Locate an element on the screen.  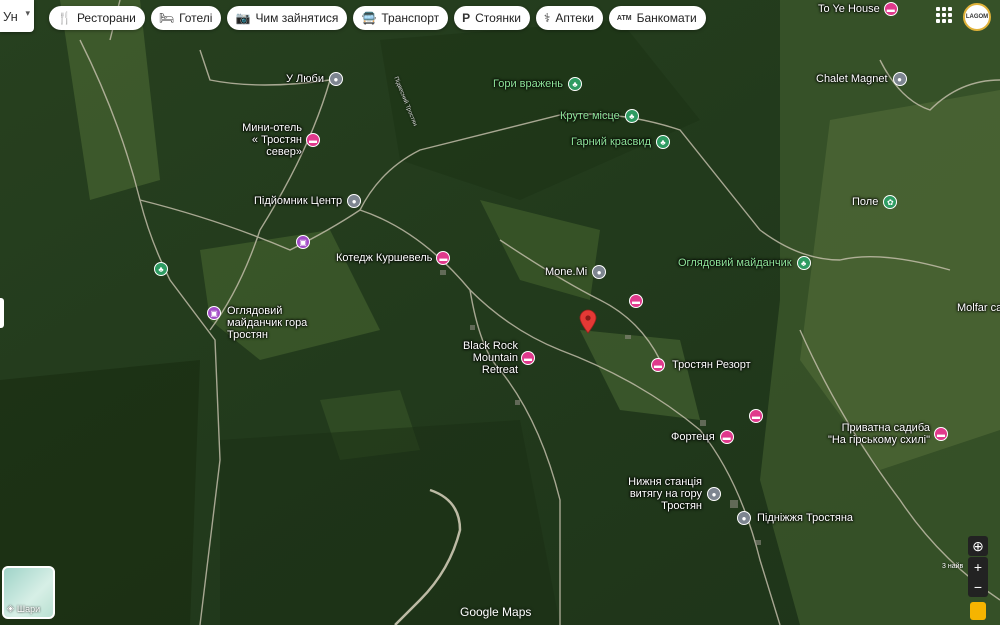
place-label: Фортеця is located at coordinates (693, 437).